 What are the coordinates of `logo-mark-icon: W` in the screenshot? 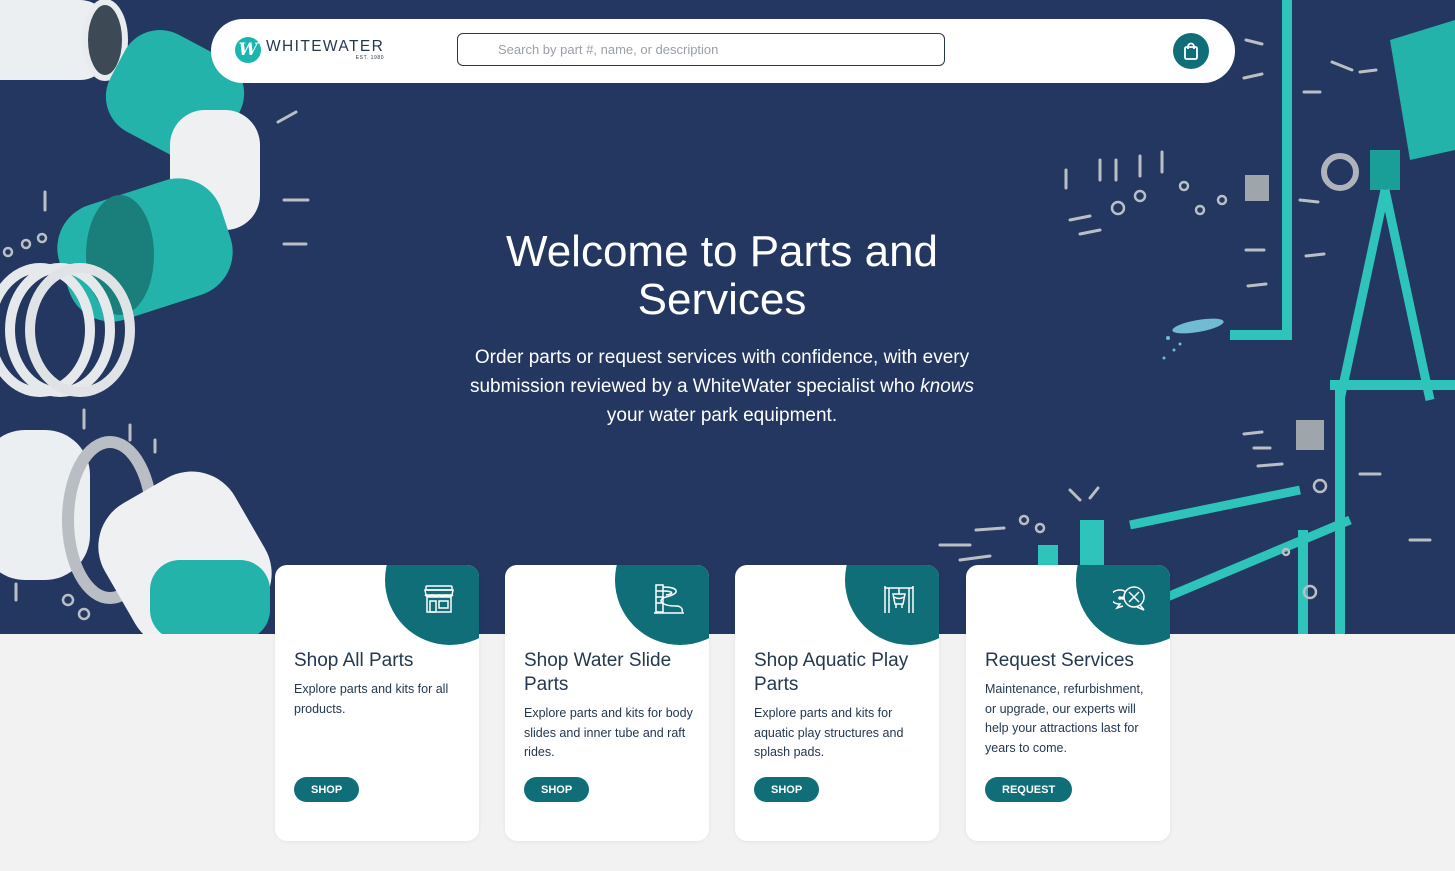 It's located at (248, 50).